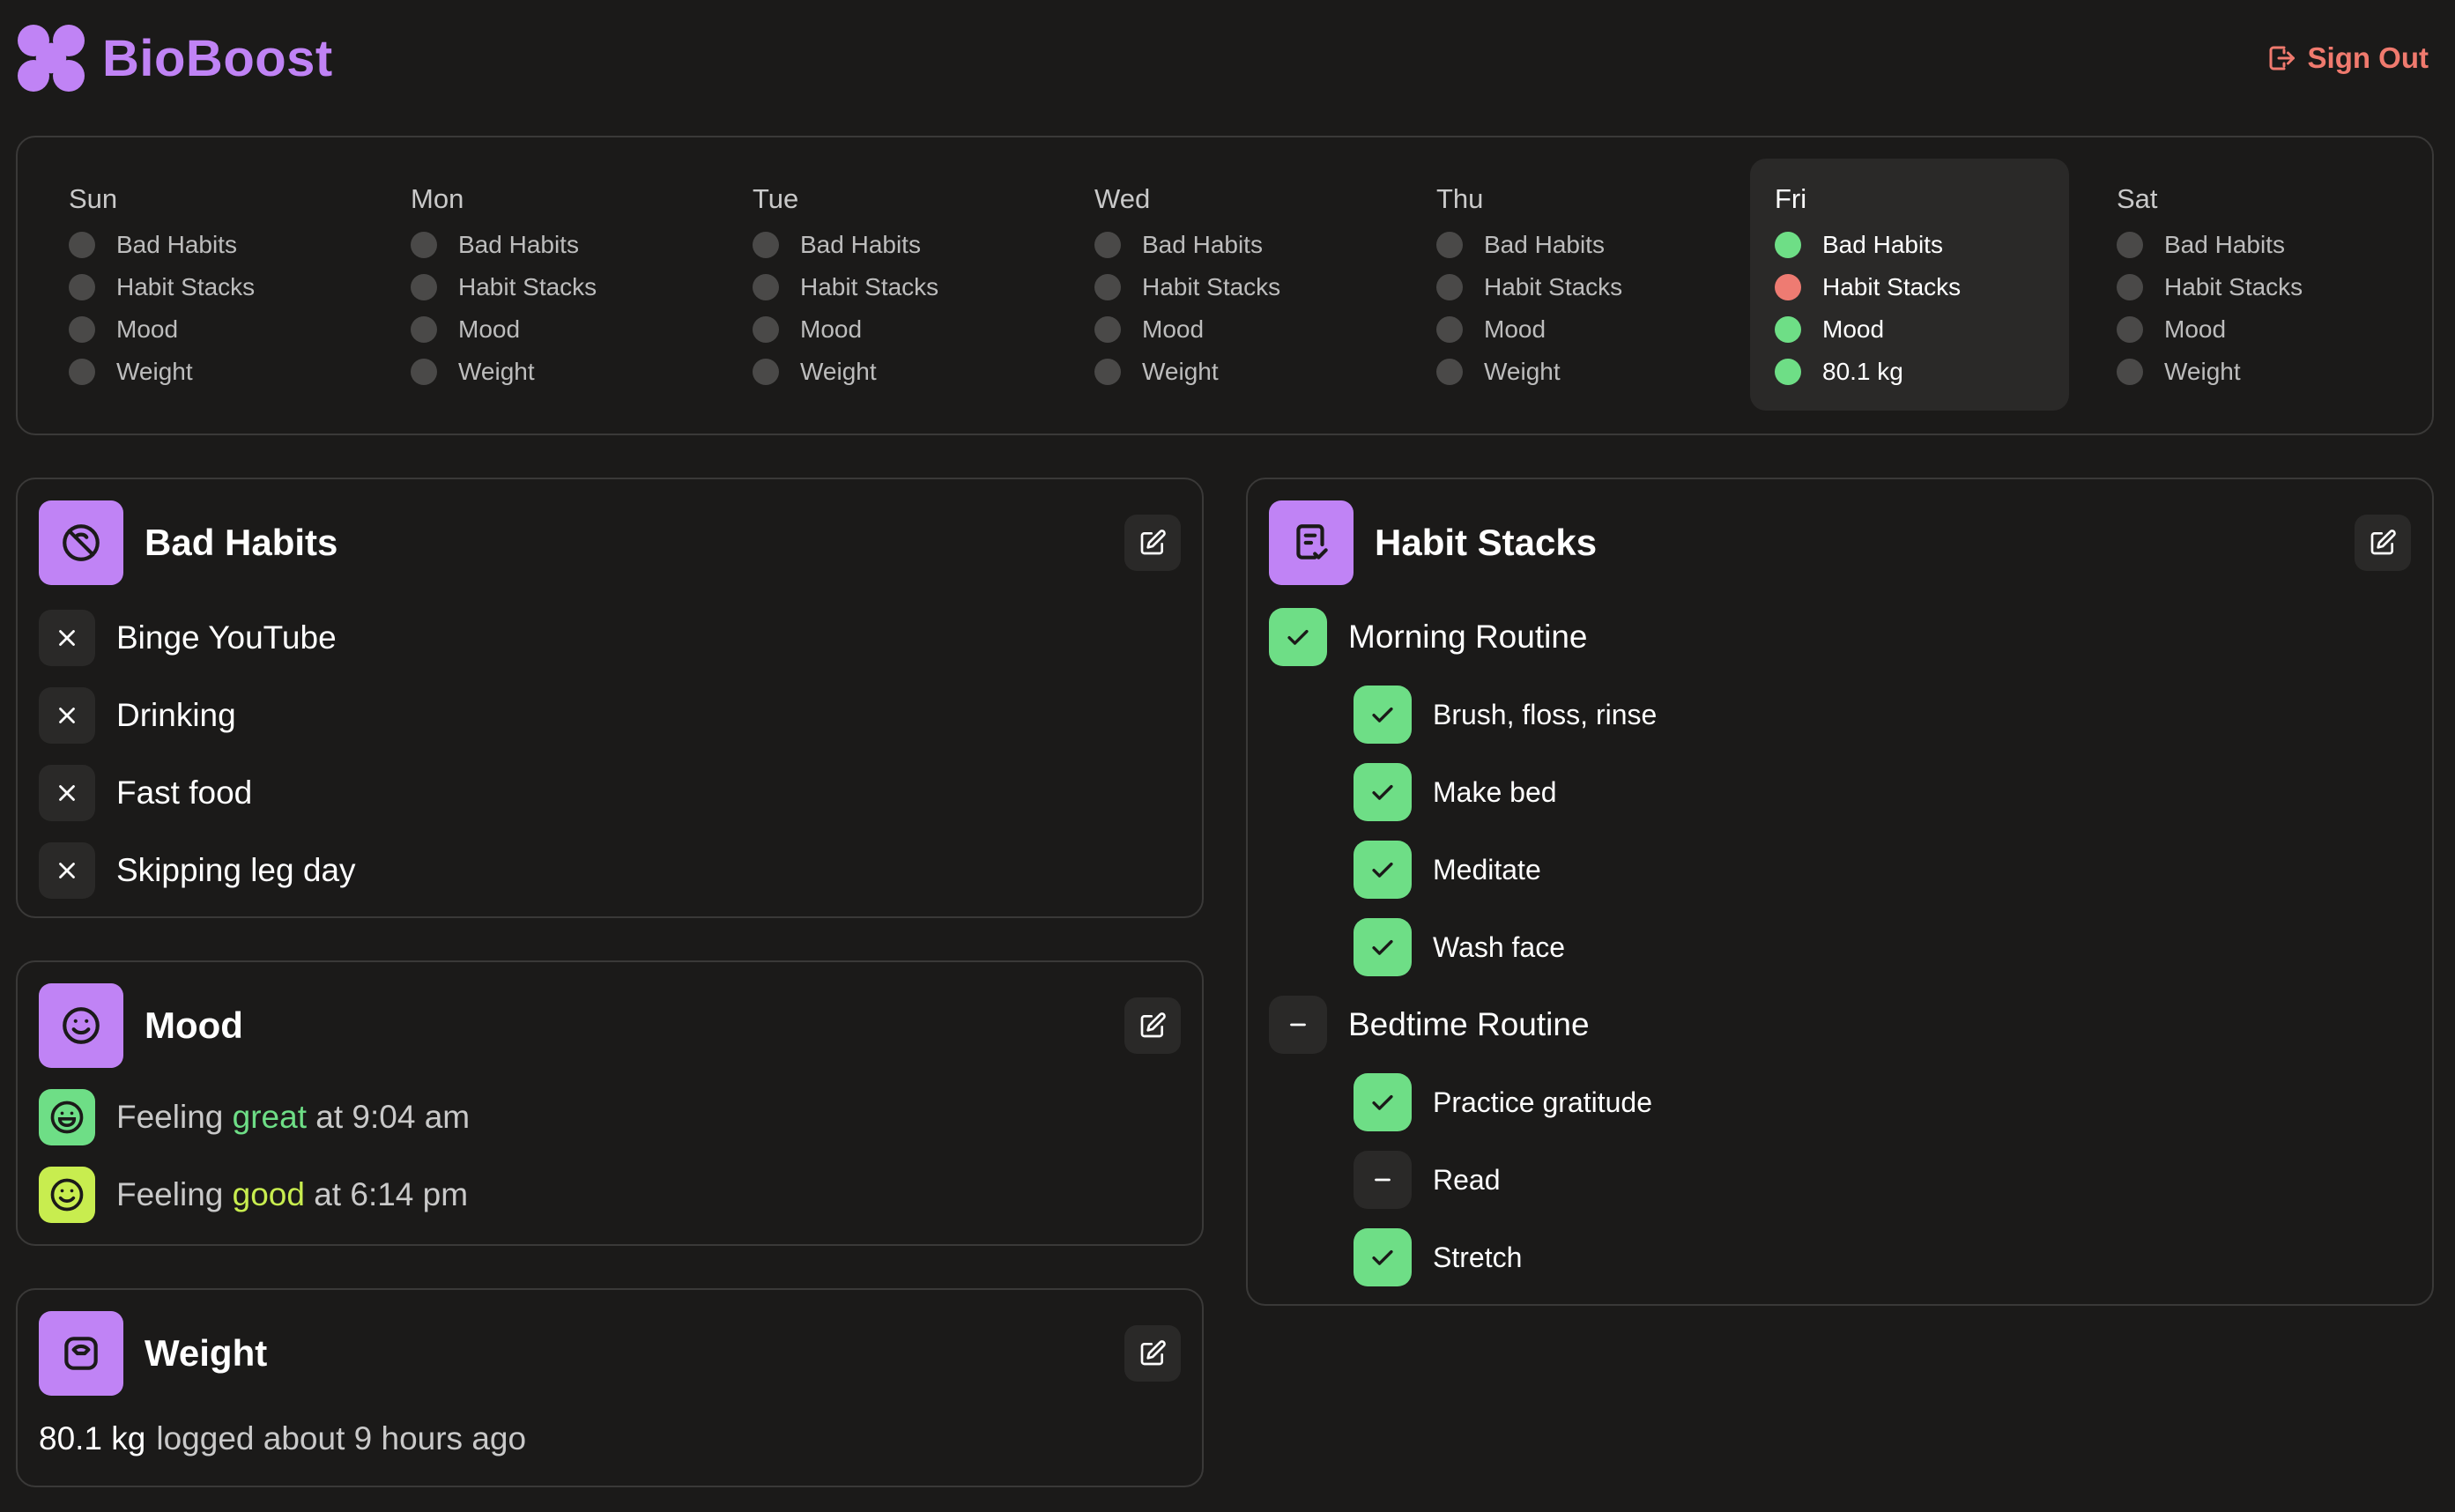 The image size is (2455, 1512). What do you see at coordinates (188, 638) in the screenshot?
I see `bad-habit-item: Binge YouTube` at bounding box center [188, 638].